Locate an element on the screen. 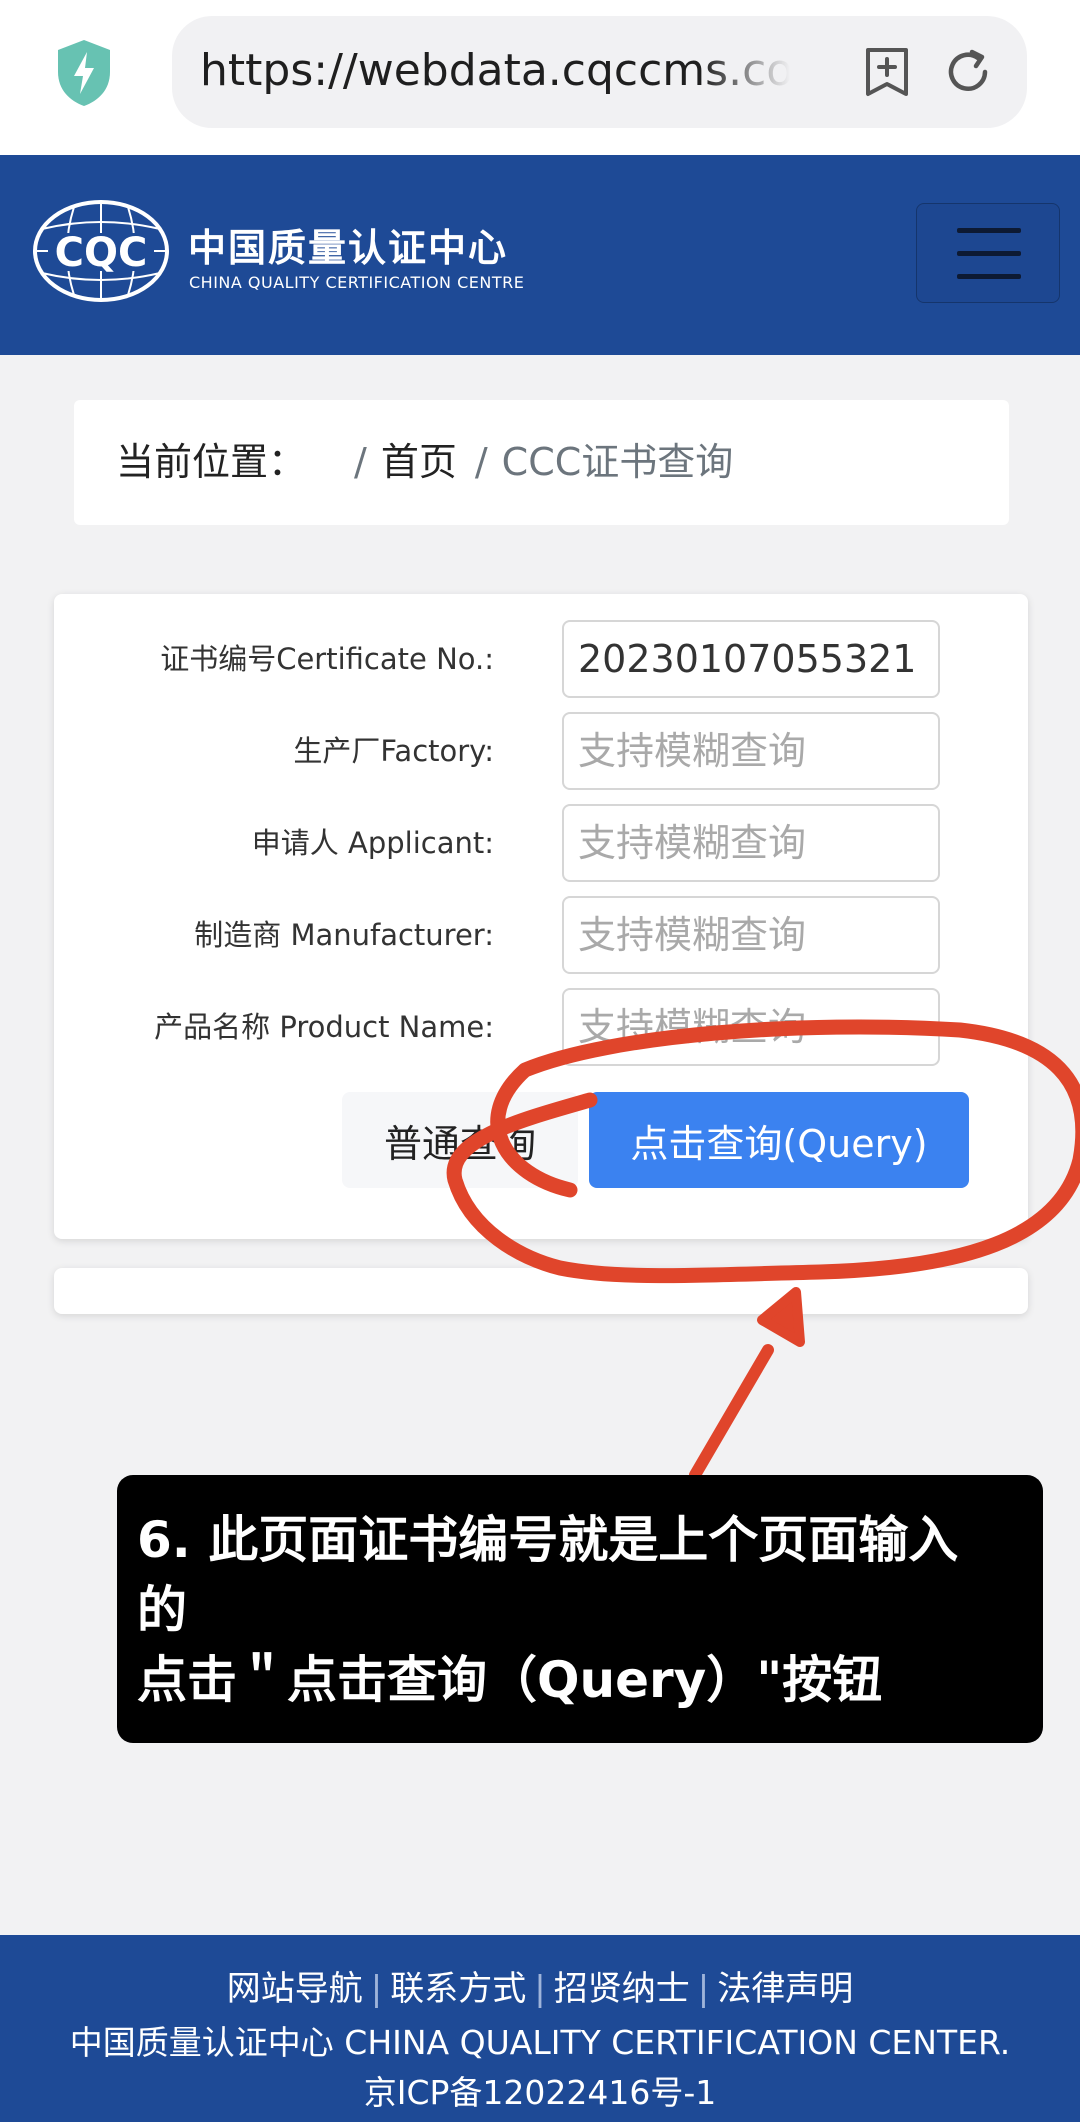 This screenshot has height=2122, width=1080. breadcrumb-prefix: 当前位置： is located at coordinates (211, 462).